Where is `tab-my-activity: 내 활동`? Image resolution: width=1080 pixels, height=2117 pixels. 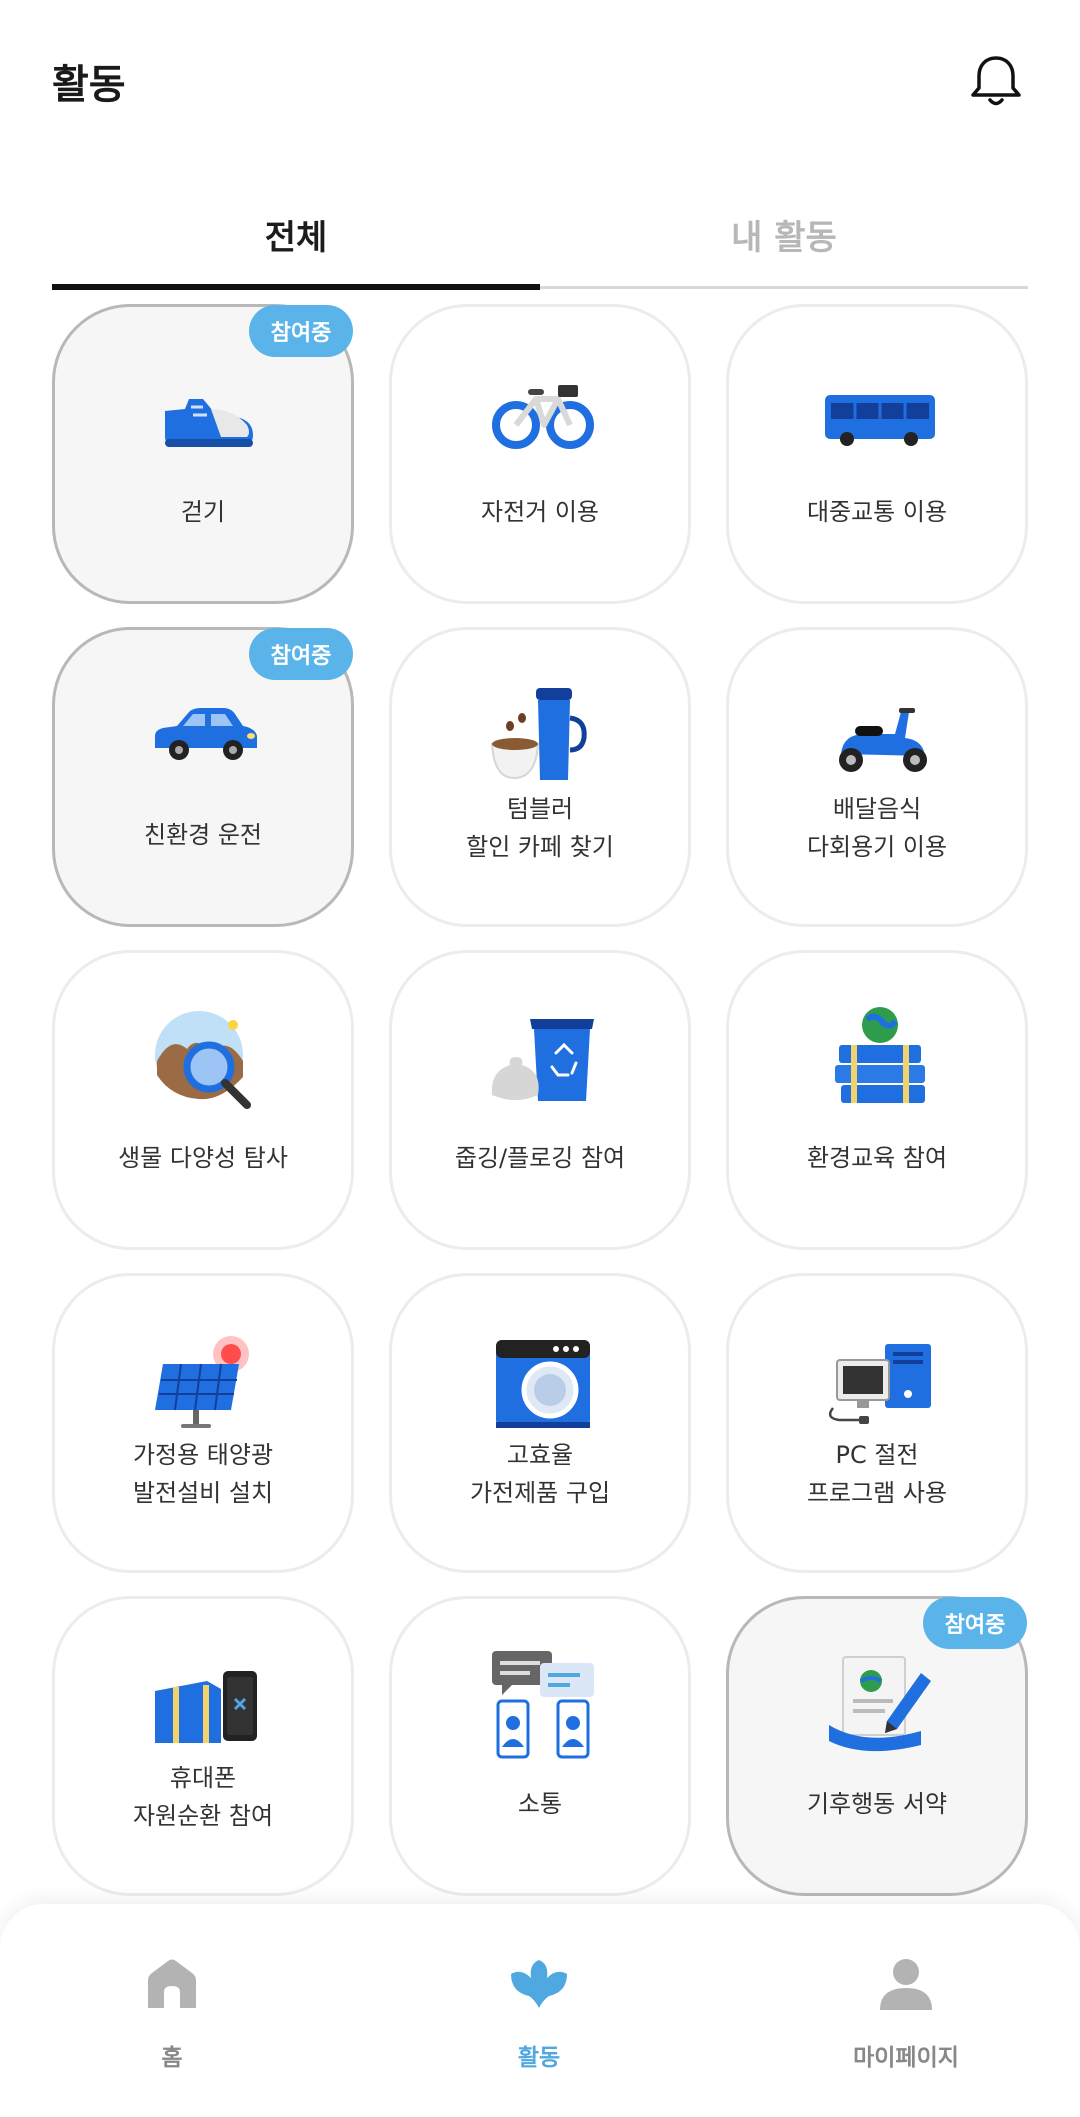
tab-my-activity: 내 활동 is located at coordinates (784, 242).